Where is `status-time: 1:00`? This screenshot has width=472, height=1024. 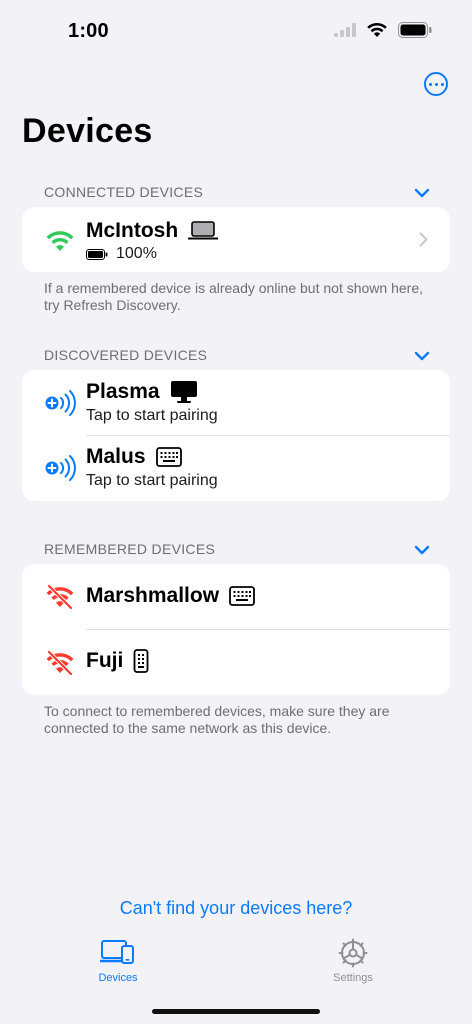
status-time: 1:00 is located at coordinates (88, 31).